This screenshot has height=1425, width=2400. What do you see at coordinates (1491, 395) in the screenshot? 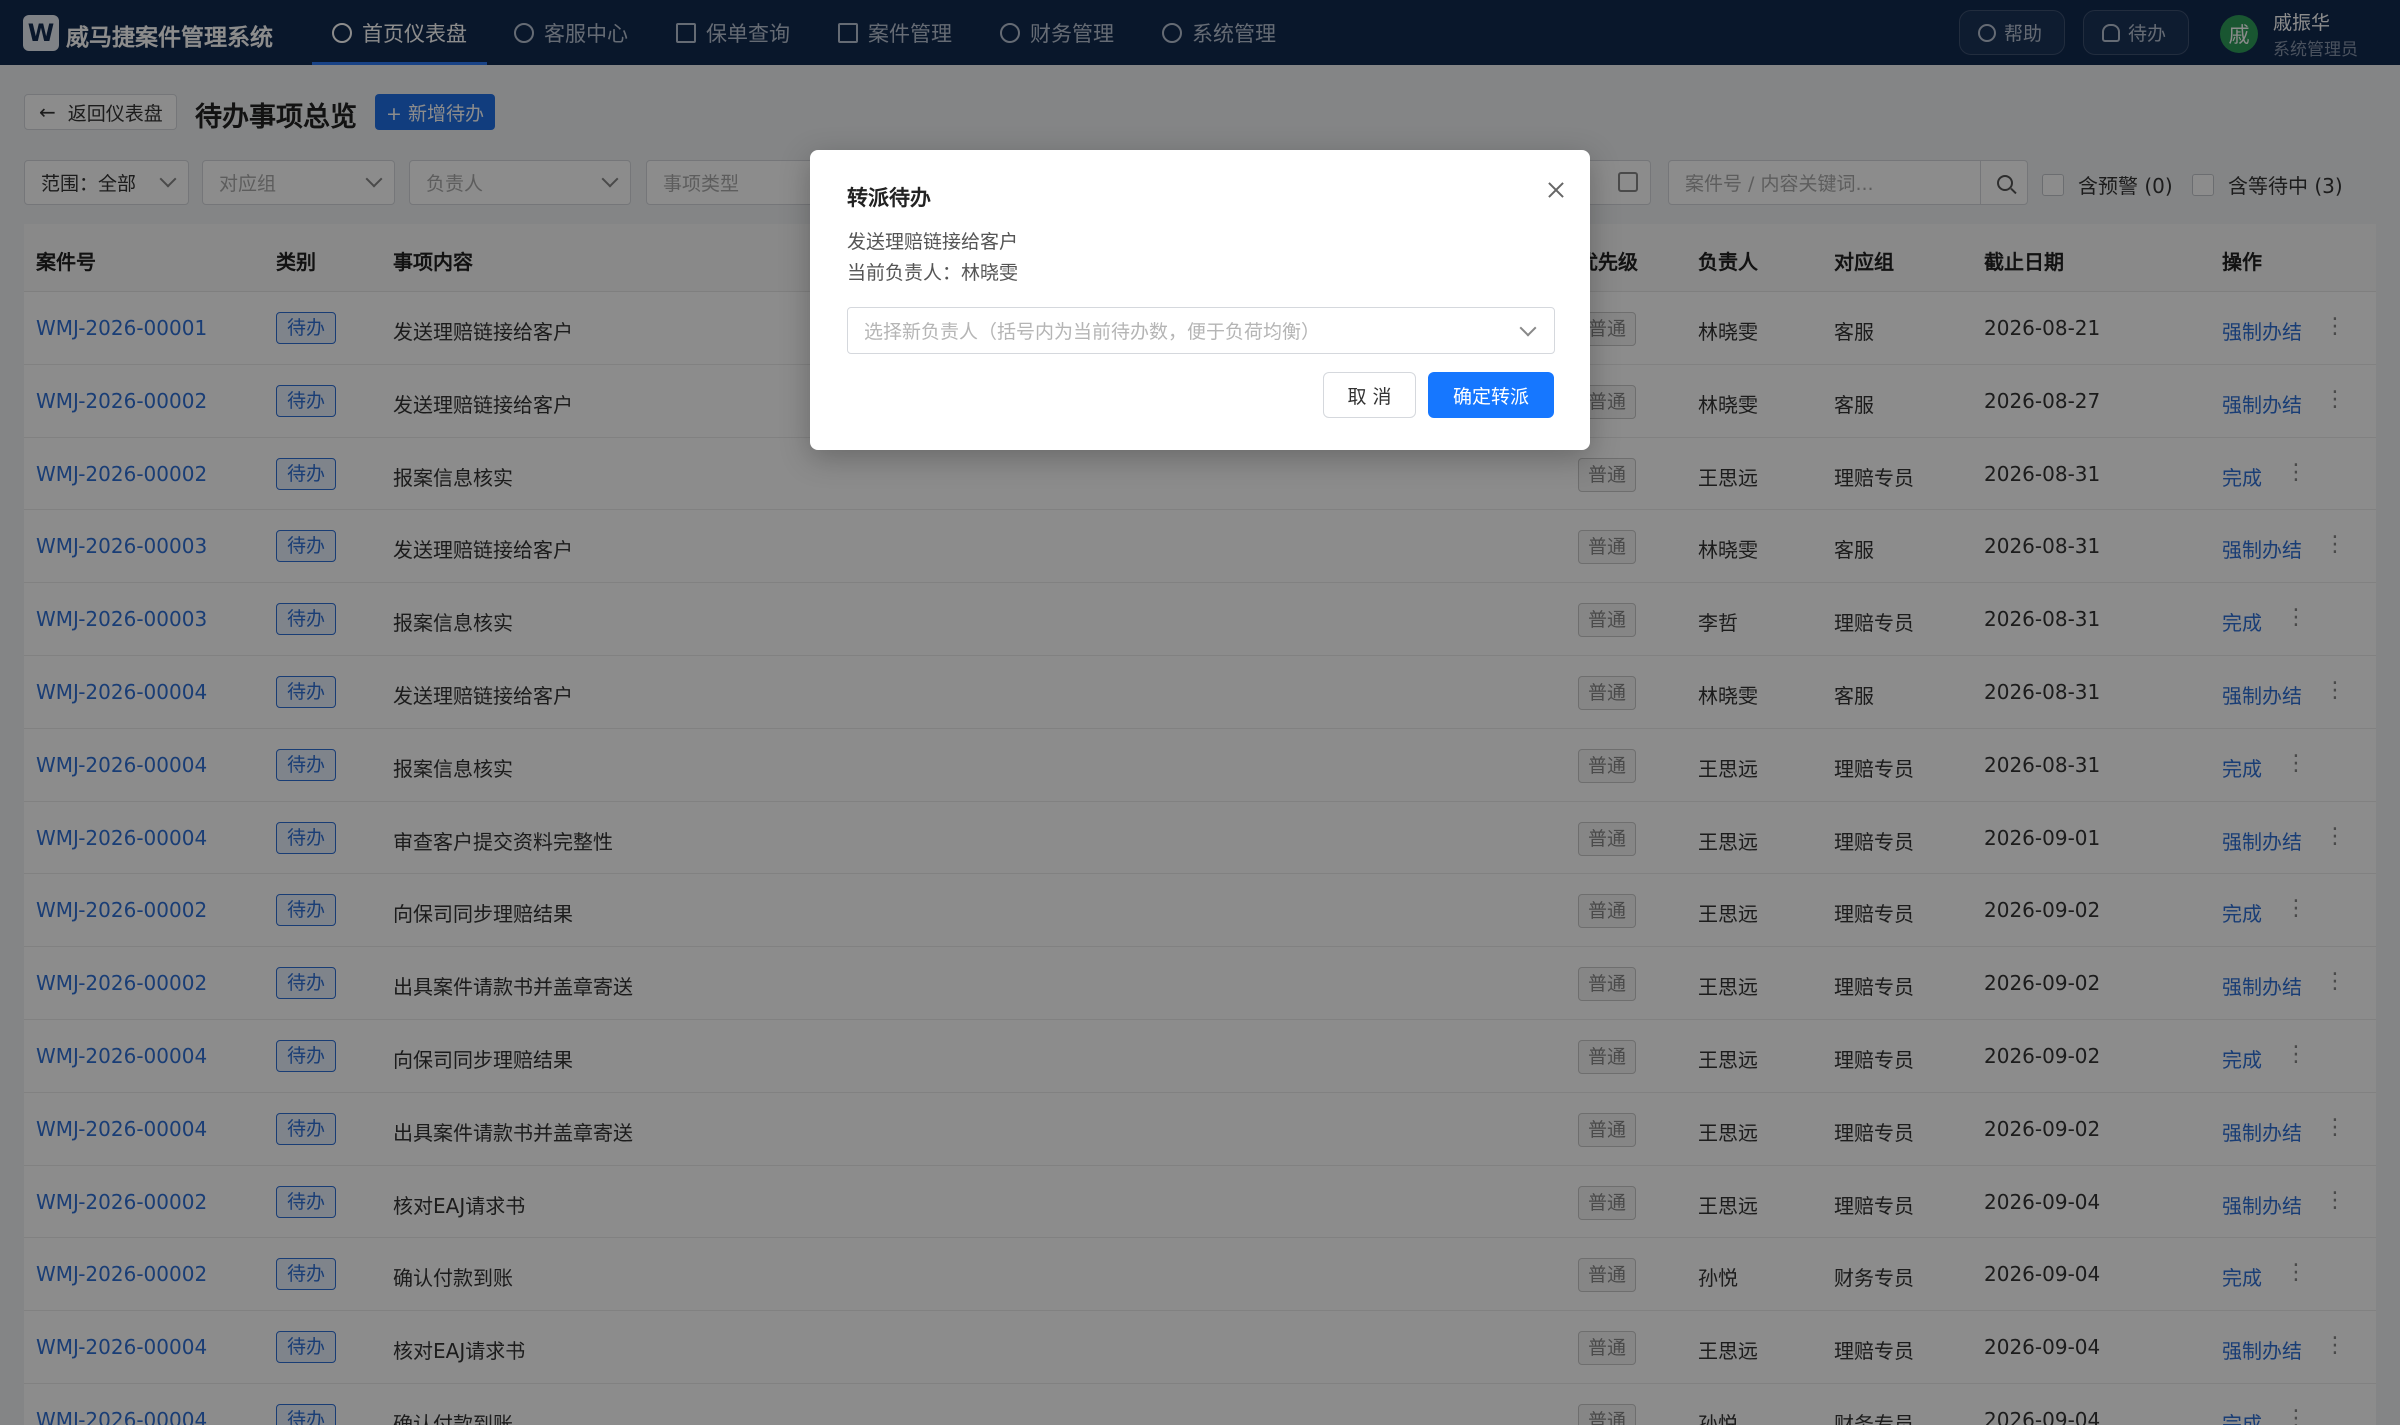
I see `confirm-reassign-button: 确定转派` at bounding box center [1491, 395].